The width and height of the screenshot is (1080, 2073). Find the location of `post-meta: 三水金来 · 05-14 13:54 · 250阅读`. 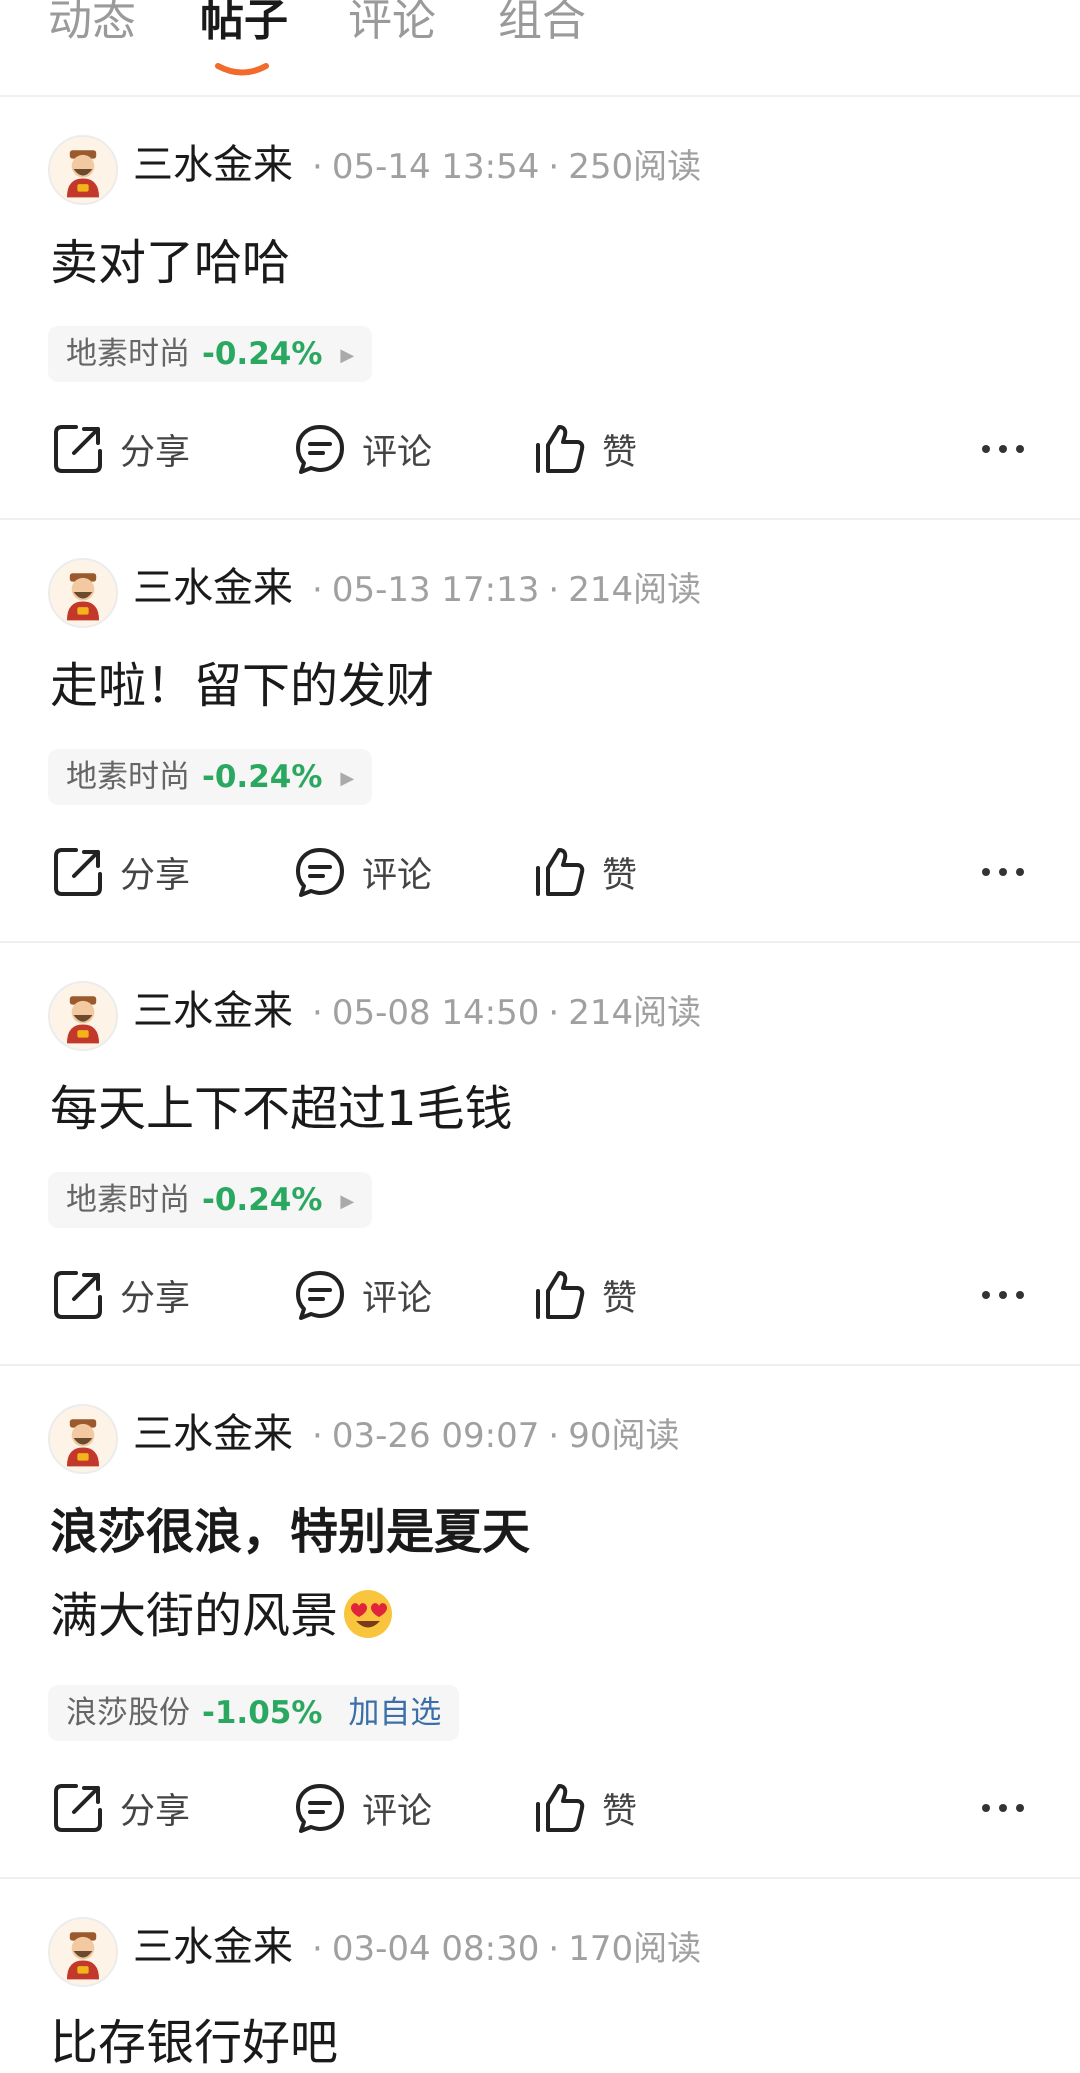

post-meta: 三水金来 · 05-14 13:54 · 250阅读 is located at coordinates (417, 165).